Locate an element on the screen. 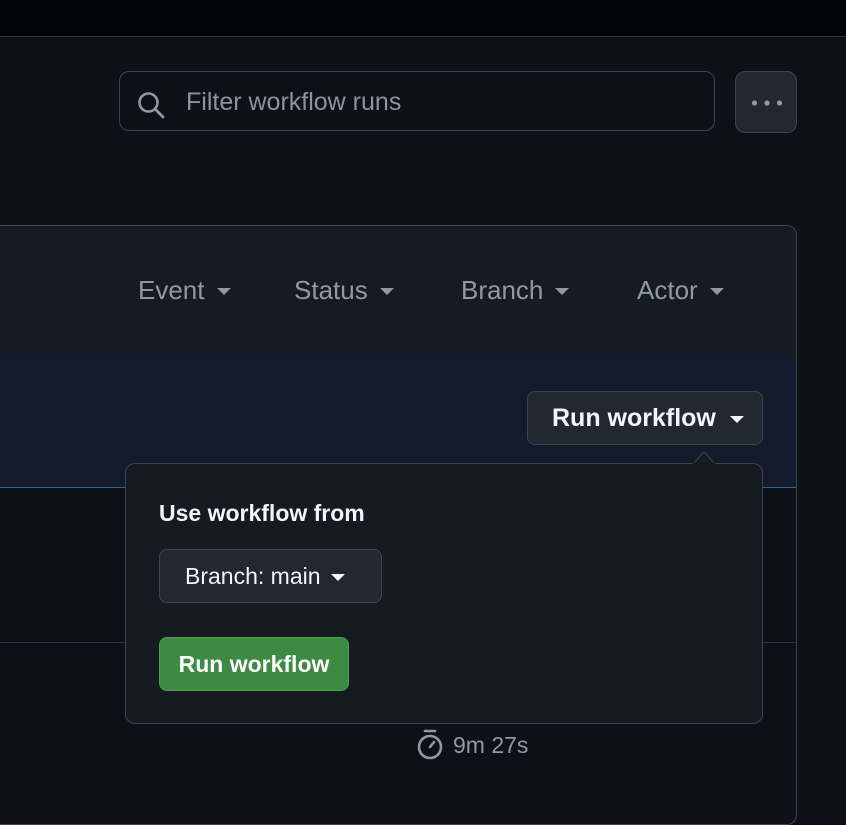  run-workflow-submit-button: Run workflow is located at coordinates (254, 664).